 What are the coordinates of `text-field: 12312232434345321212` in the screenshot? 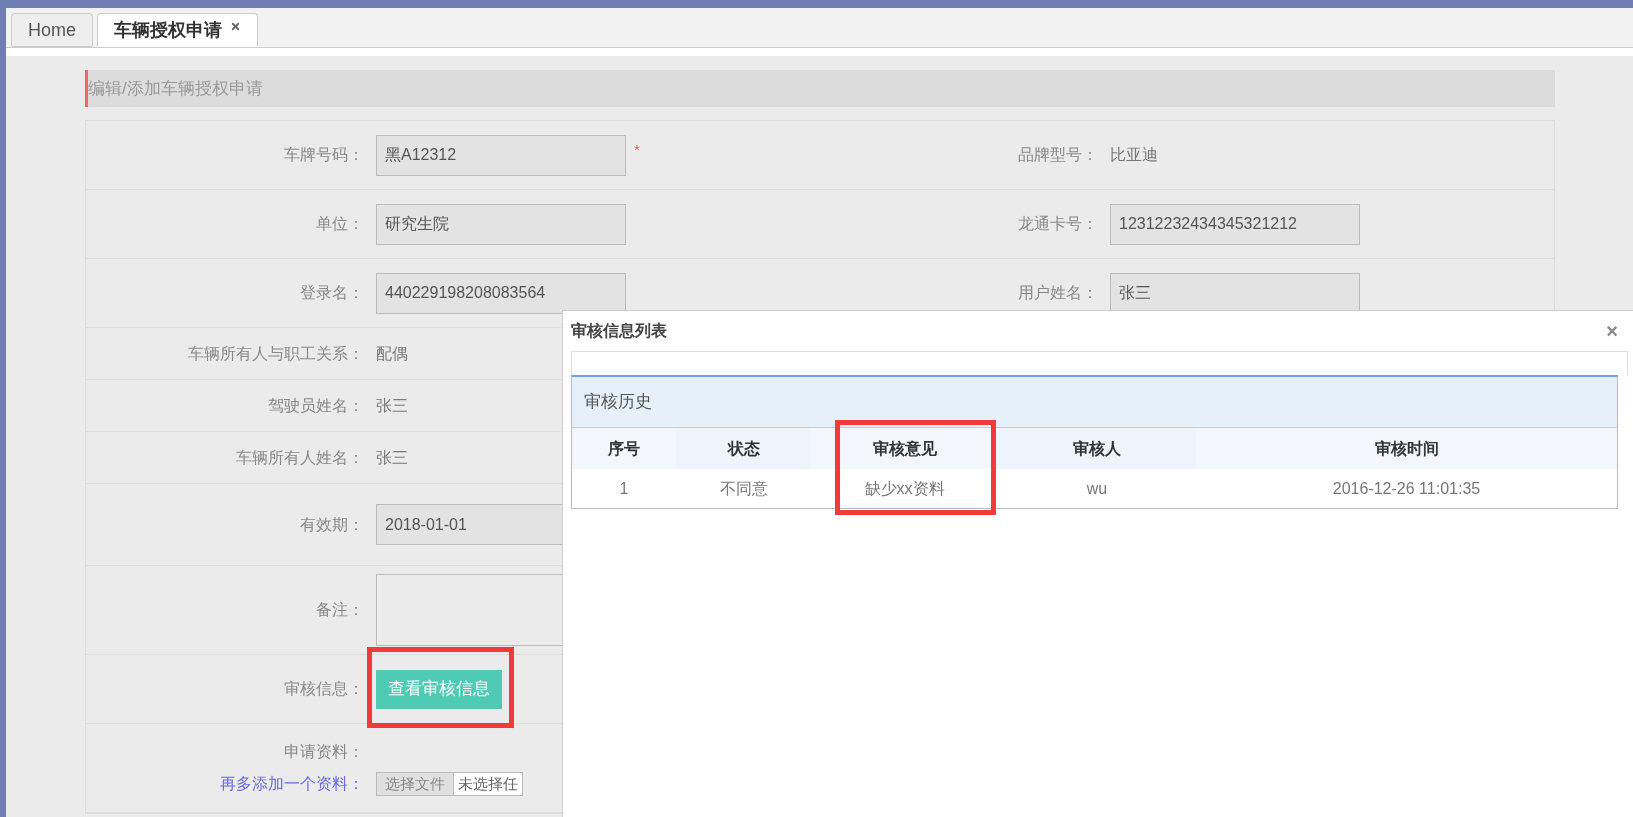 It's located at (1235, 224).